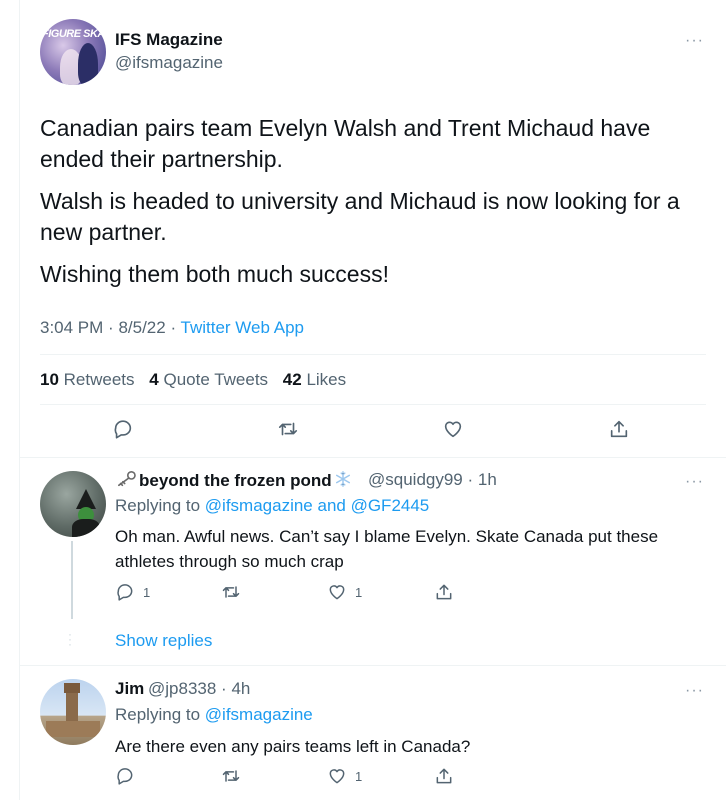 The height and width of the screenshot is (800, 726). Describe the element at coordinates (487, 479) in the screenshot. I see `reply-time: 1h` at that location.